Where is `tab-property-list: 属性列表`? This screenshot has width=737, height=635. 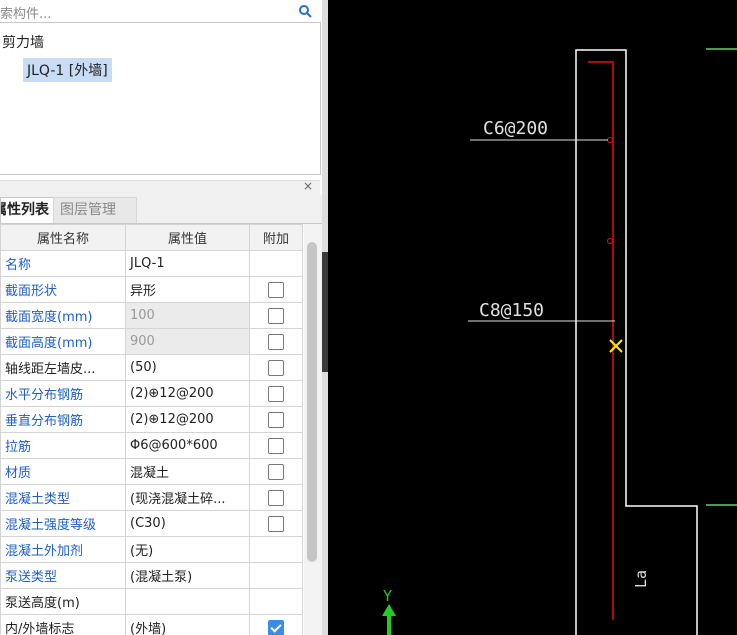
tab-property-list: 属性列表 is located at coordinates (27, 210).